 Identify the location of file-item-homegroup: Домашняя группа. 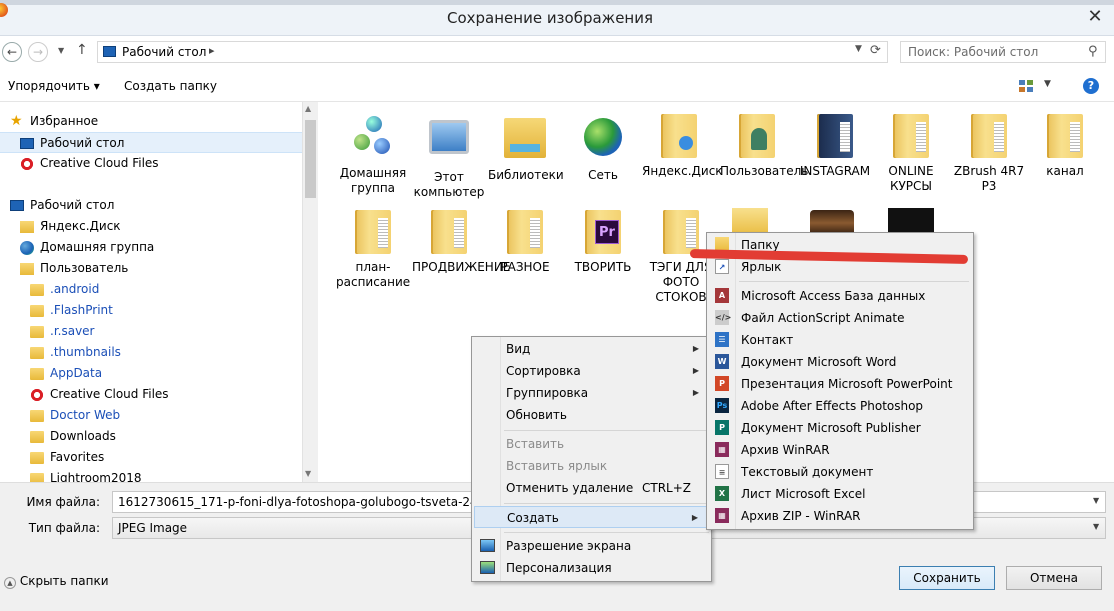
(373, 155).